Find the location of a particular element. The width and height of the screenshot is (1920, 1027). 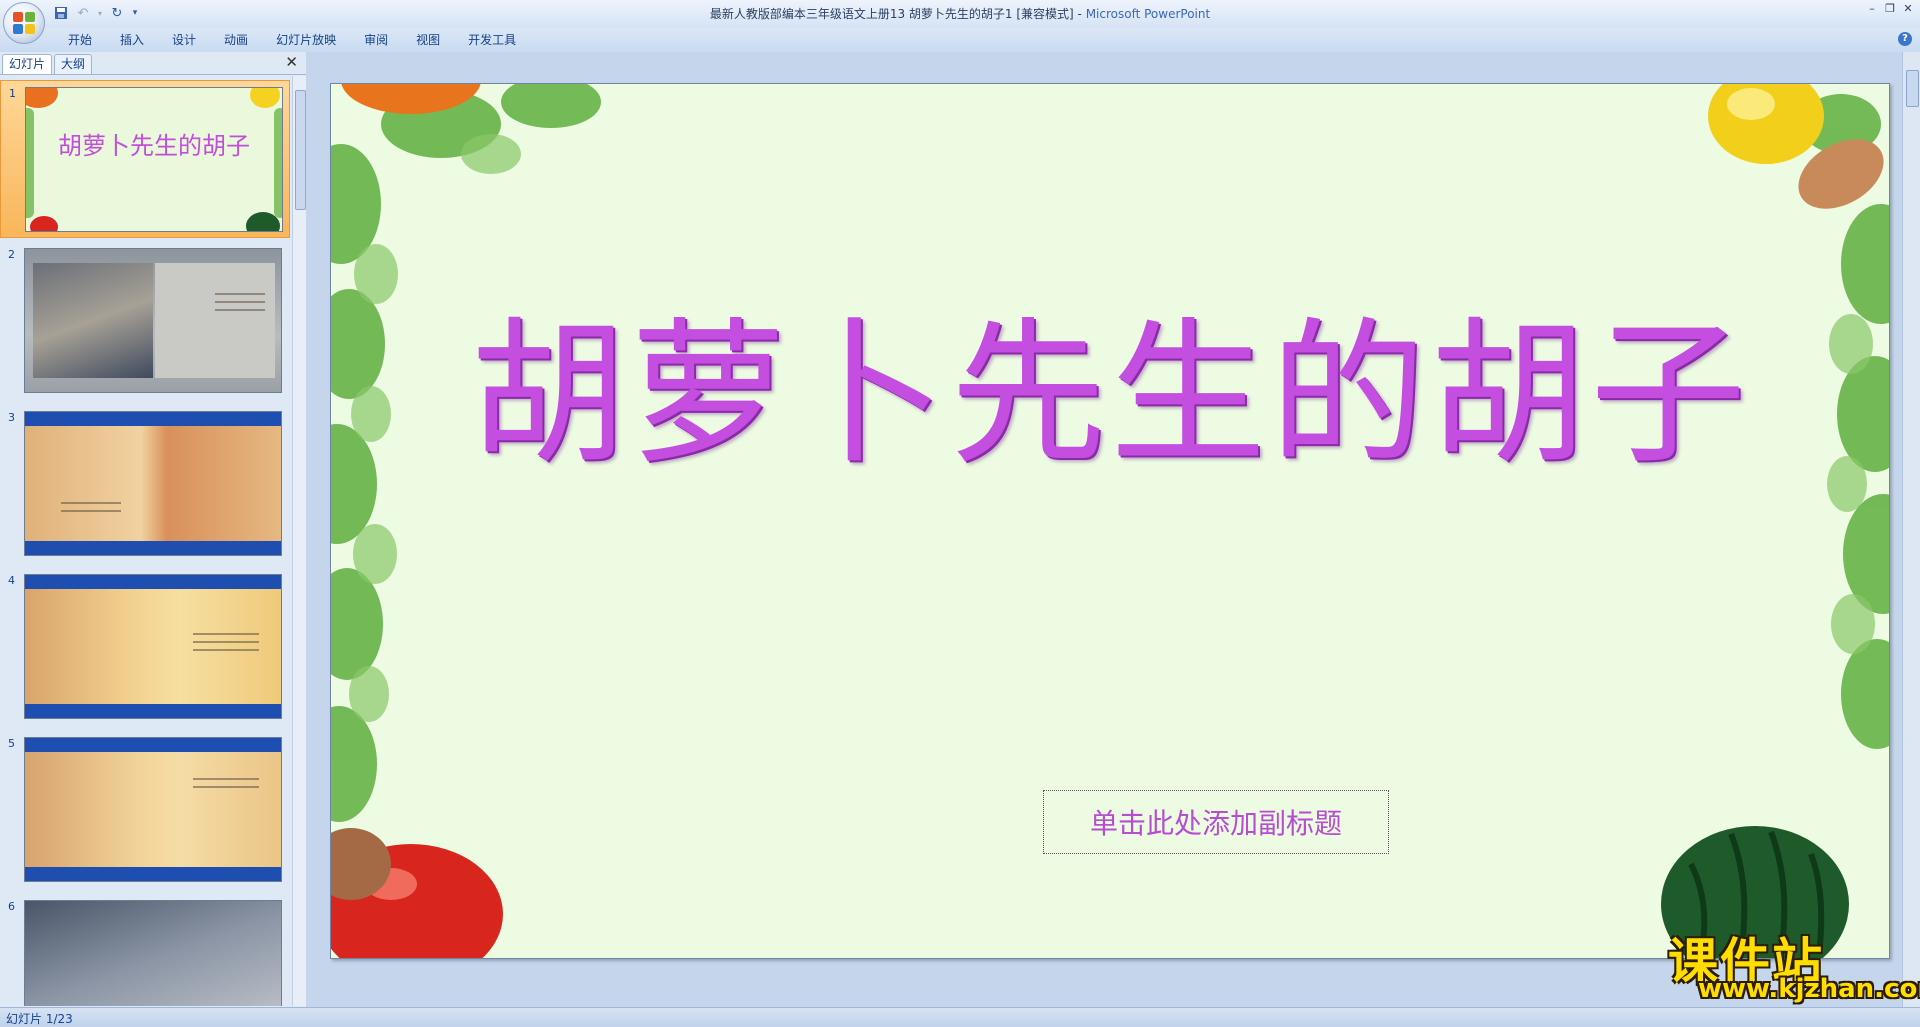

text-page is located at coordinates (215, 320).